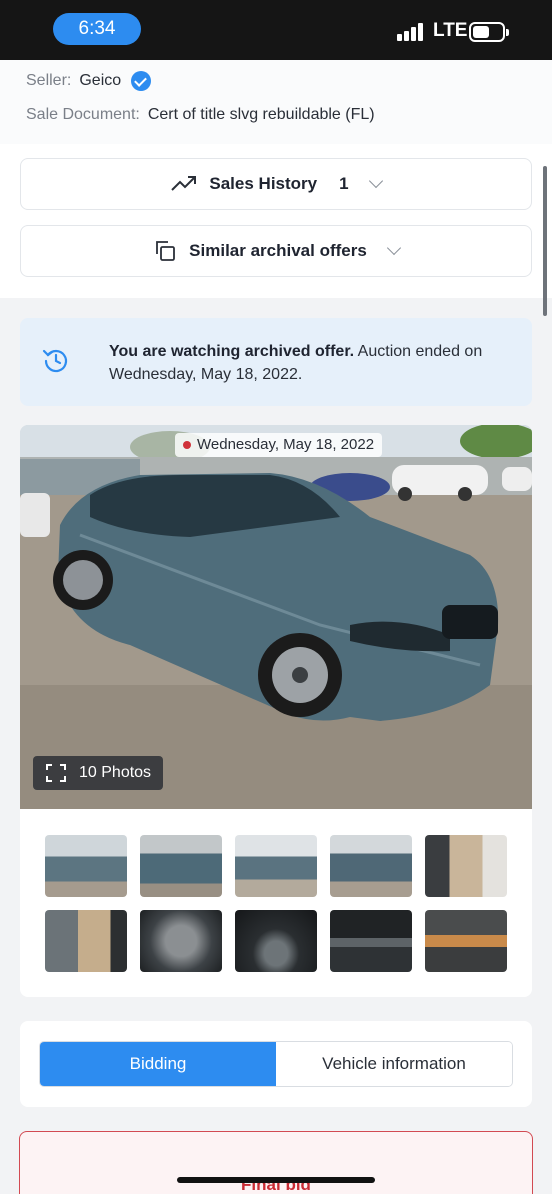 This screenshot has height=1194, width=552. I want to click on tabs-card: Bidding Vehicle information, so click(276, 1064).